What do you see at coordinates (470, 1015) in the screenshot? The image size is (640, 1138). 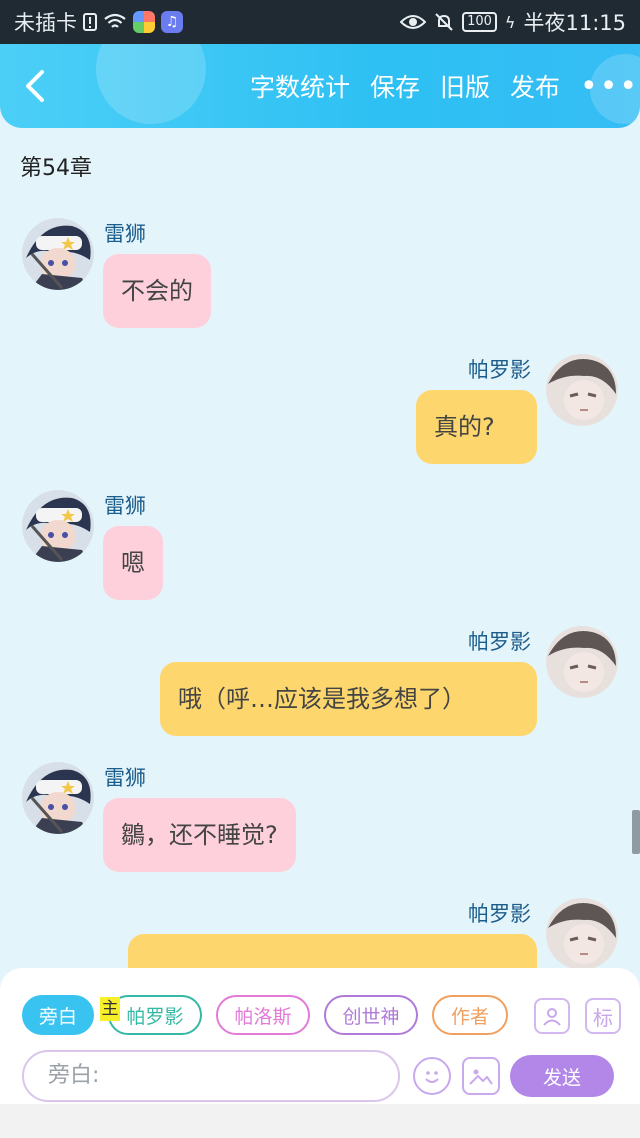 I see `role-chip-author: 作者` at bounding box center [470, 1015].